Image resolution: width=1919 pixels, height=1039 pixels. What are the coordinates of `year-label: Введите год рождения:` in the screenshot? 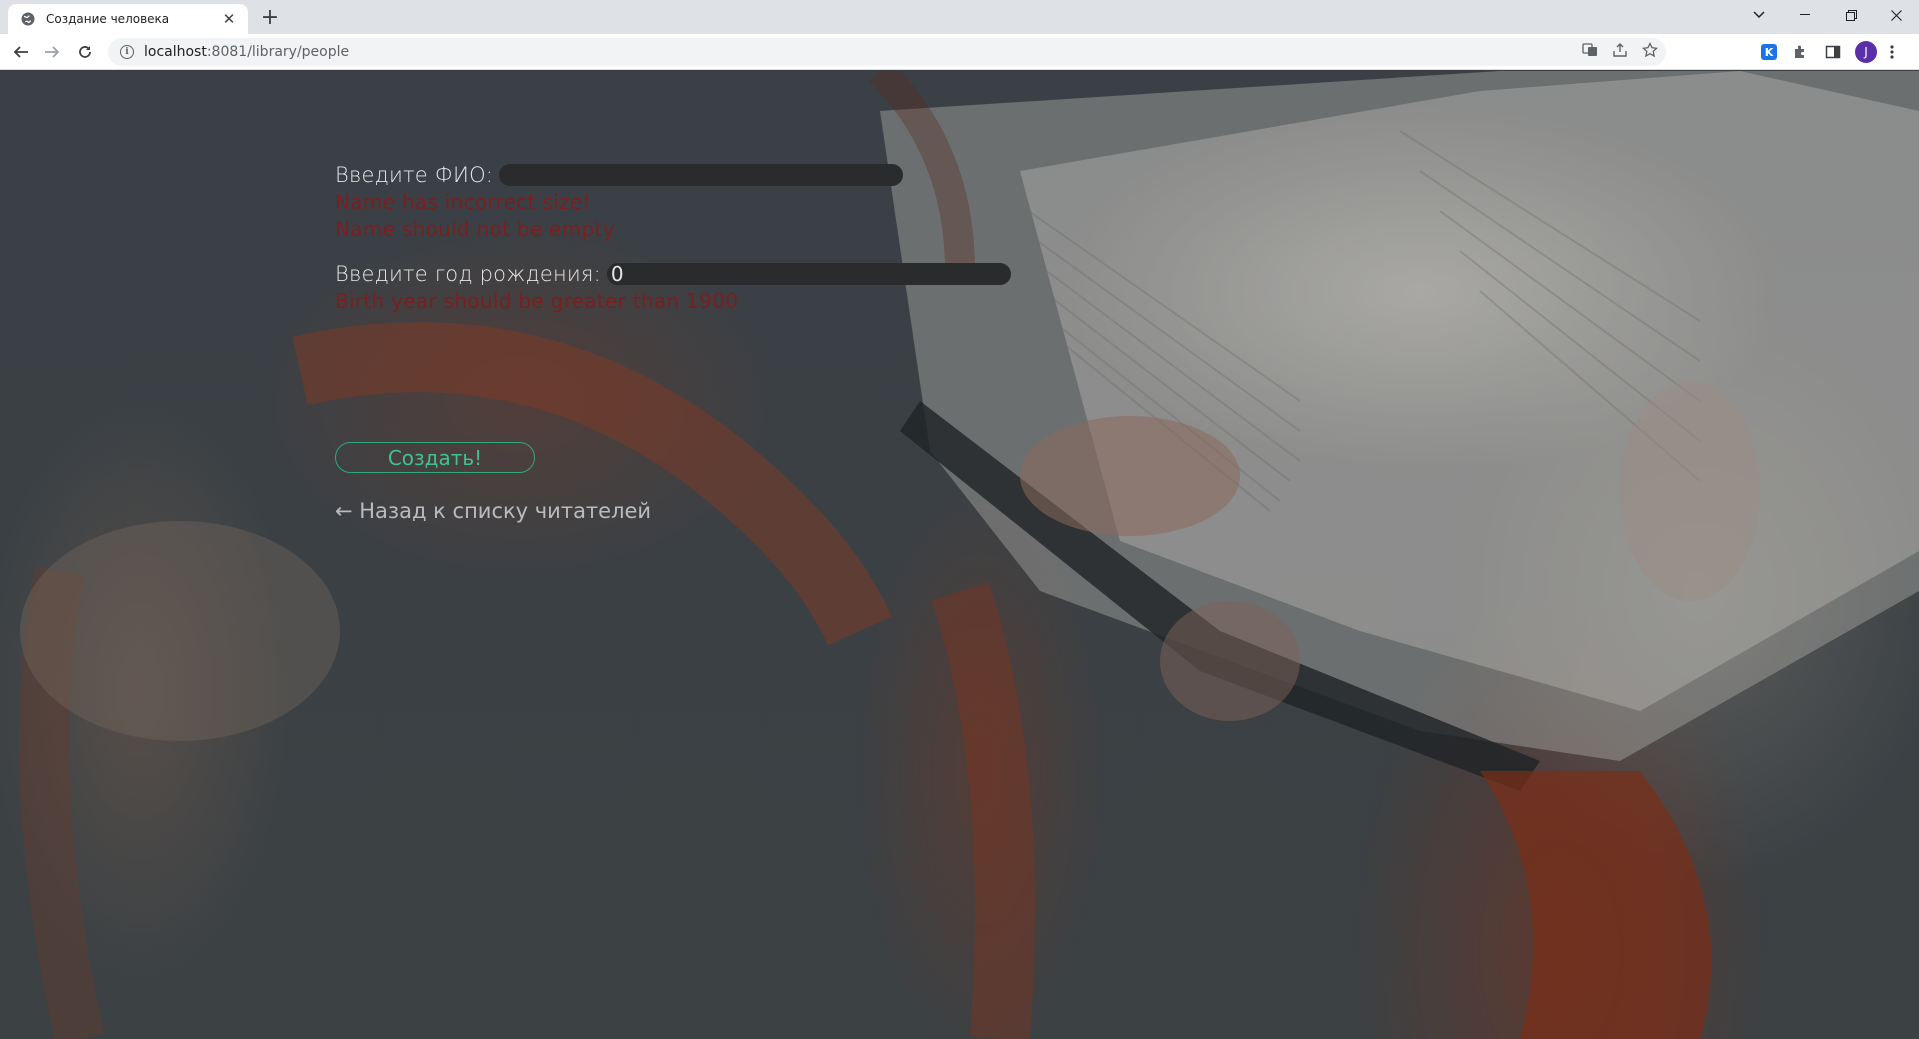 It's located at (468, 274).